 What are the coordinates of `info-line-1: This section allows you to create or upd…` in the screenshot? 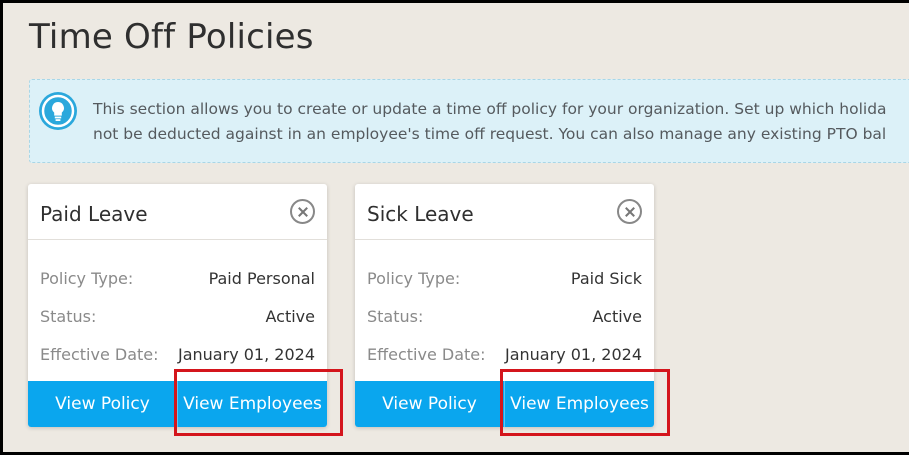 It's located at (490, 109).